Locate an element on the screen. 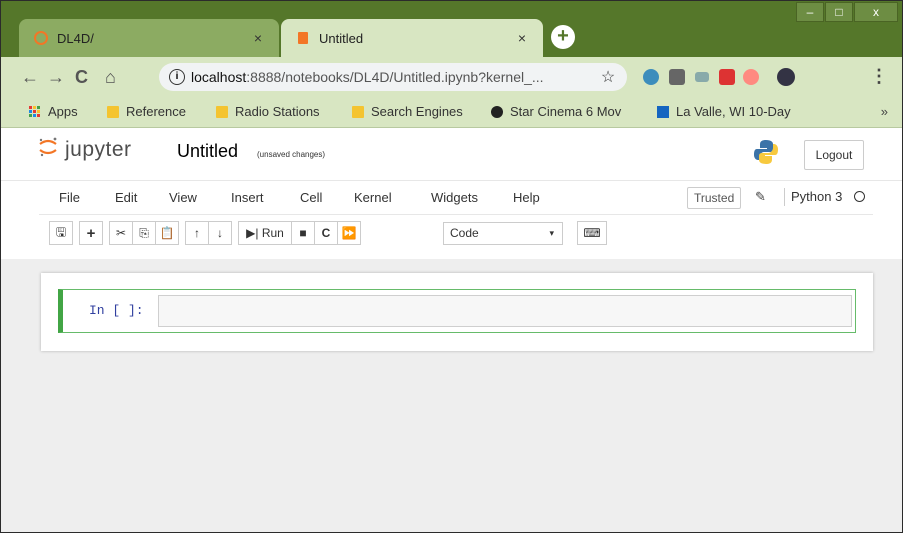 This screenshot has height=533, width=903. menu-edit: Edit is located at coordinates (126, 197).